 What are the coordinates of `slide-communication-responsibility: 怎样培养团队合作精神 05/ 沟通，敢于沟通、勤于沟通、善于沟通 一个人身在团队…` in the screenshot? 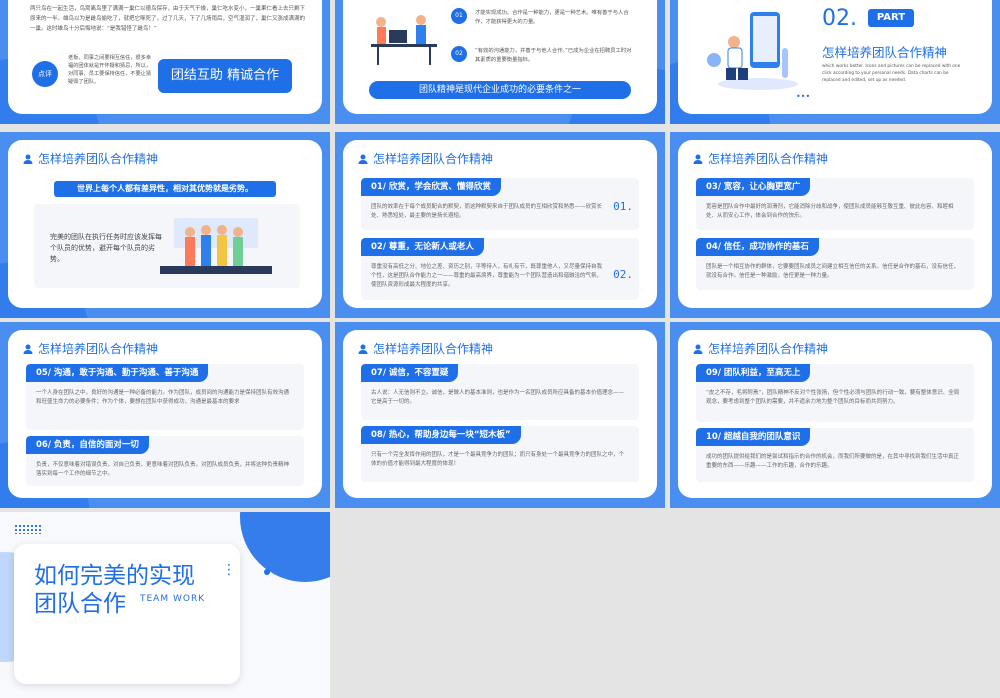 It's located at (165, 415).